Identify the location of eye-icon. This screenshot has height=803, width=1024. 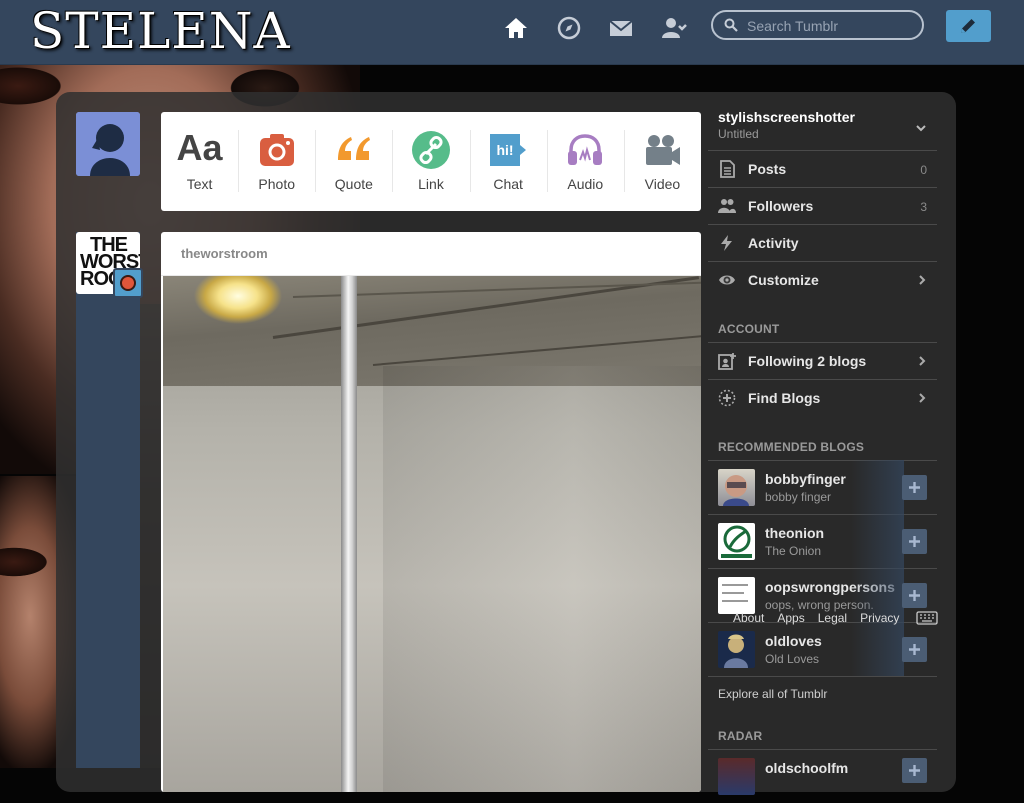
(727, 280).